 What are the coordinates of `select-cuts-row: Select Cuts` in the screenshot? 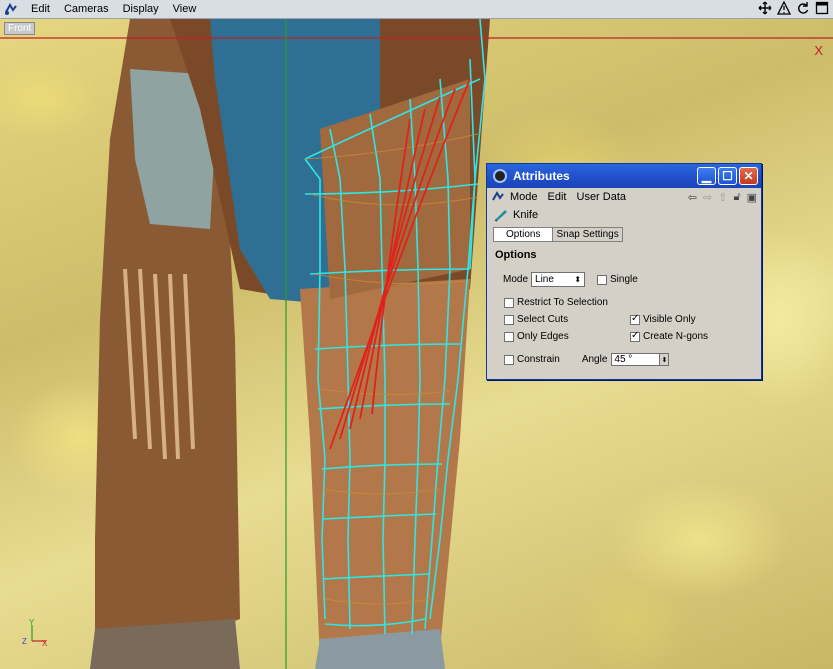 It's located at (536, 319).